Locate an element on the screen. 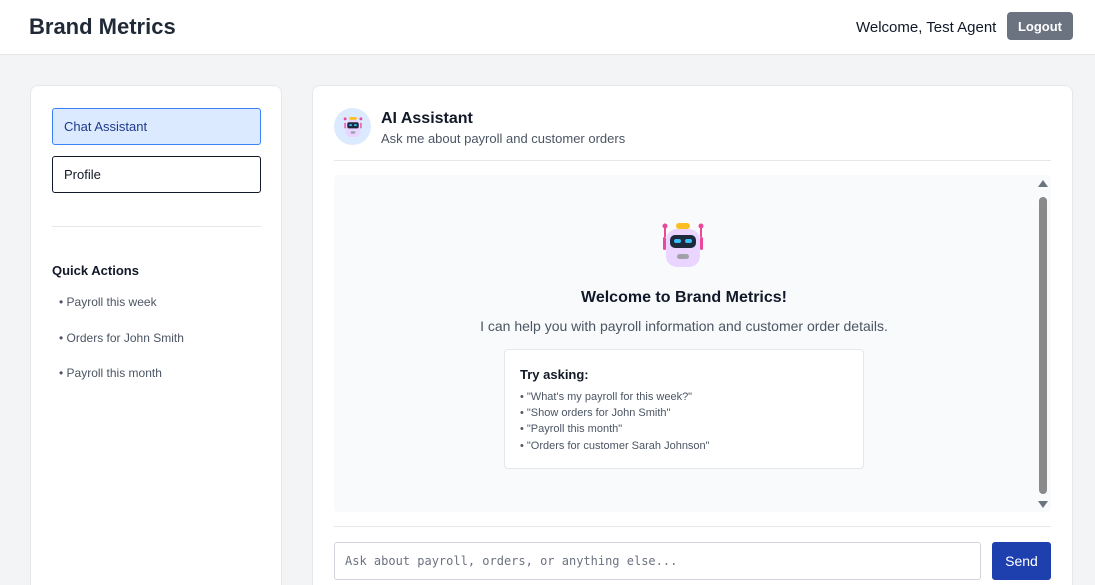  sidebar-item-profile: Profile is located at coordinates (156, 174).